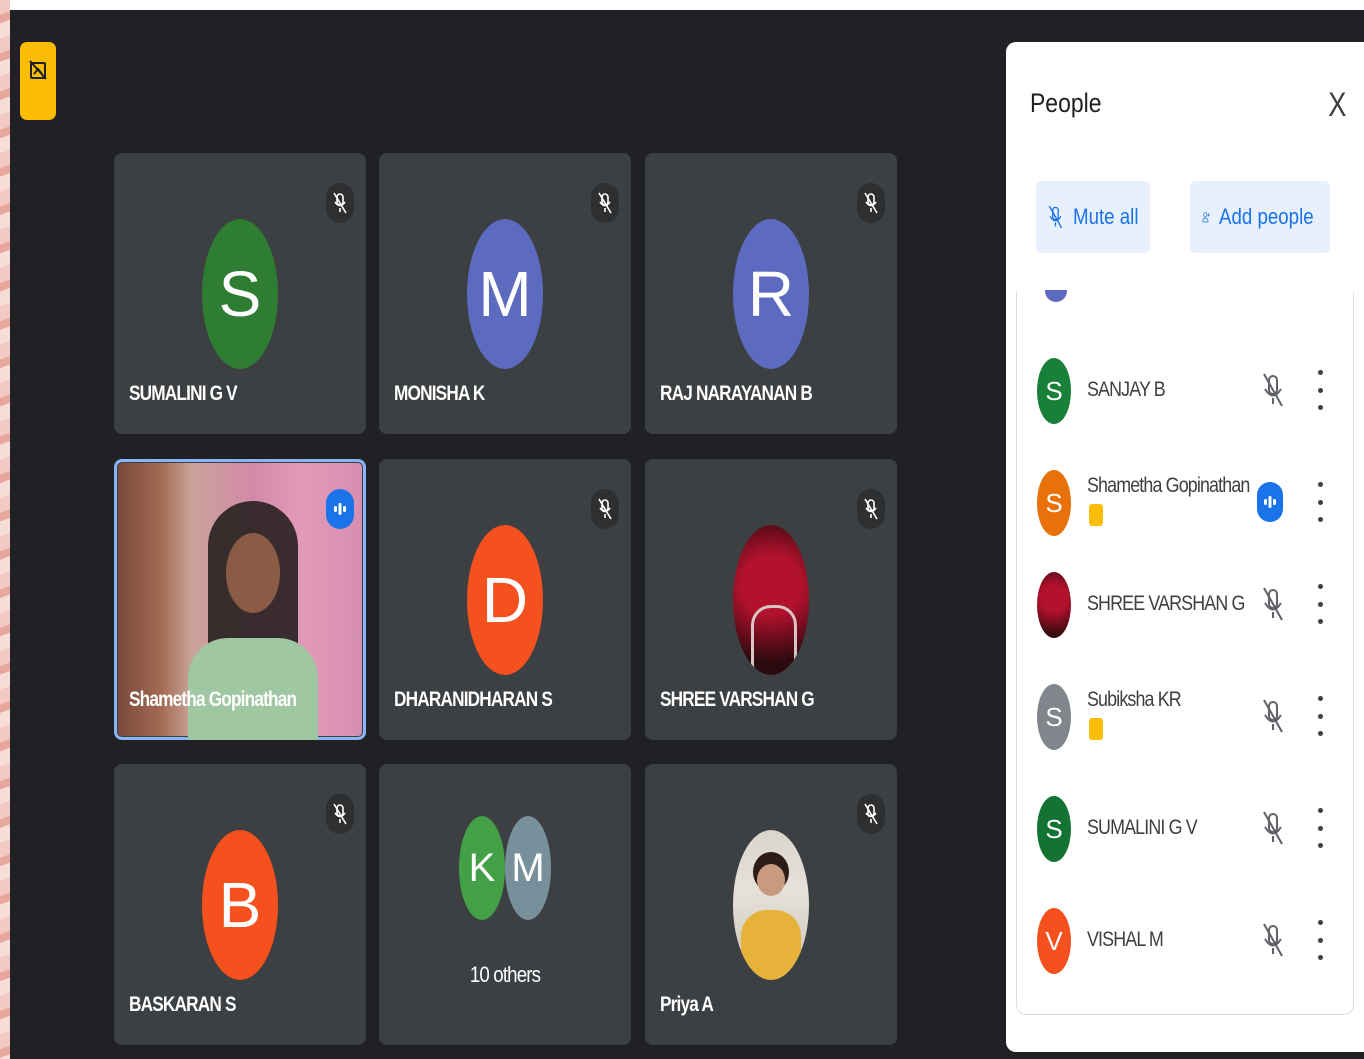  I want to click on list-item: S Shametha Gopinathan, so click(1185, 502).